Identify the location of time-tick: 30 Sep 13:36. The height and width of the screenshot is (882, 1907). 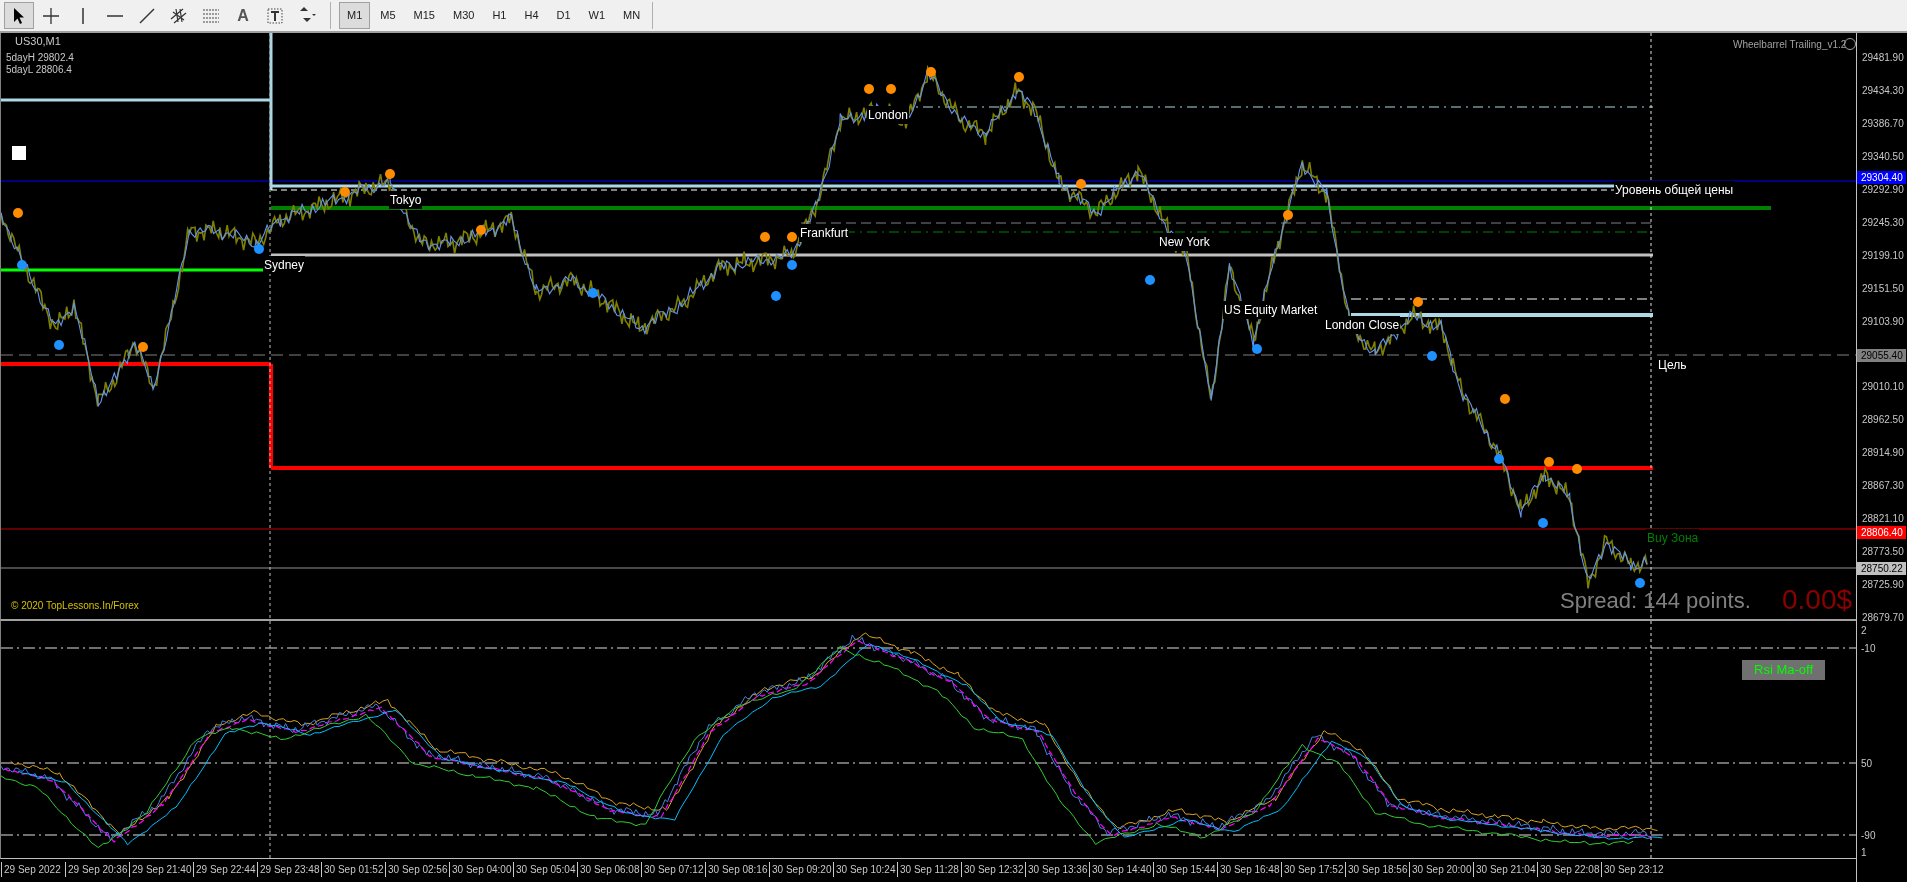
(1056, 869).